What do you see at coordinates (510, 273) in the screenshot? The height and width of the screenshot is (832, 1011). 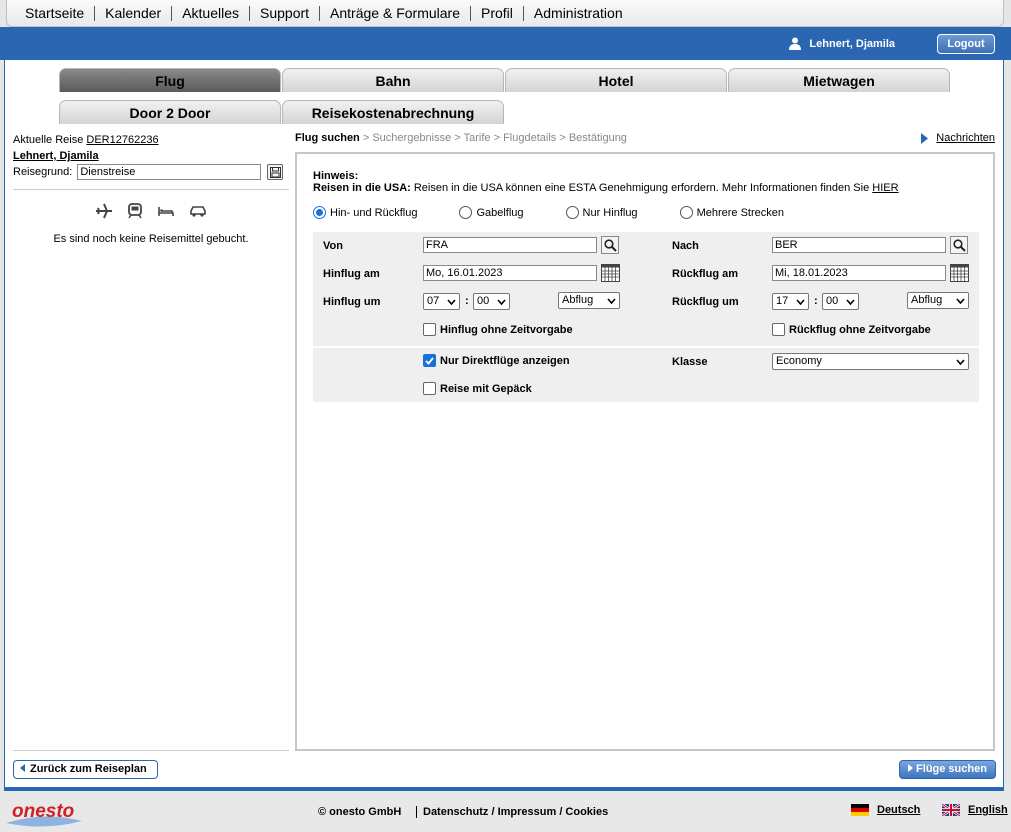 I see `outbound-date-input: Mo, 16.01.2023` at bounding box center [510, 273].